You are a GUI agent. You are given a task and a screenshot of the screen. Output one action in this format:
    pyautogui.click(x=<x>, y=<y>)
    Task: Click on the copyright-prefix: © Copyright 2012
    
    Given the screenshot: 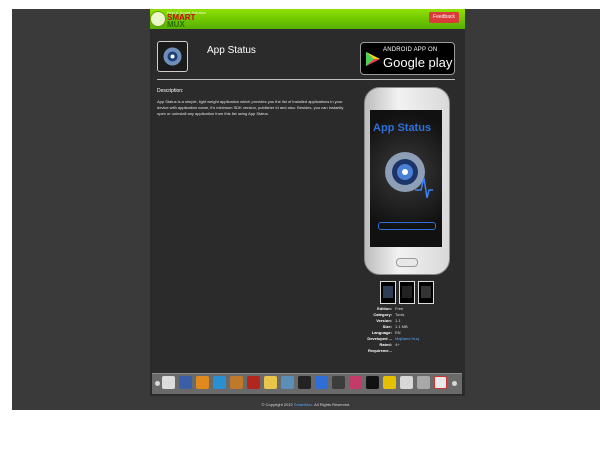 What is the action you would take?
    pyautogui.click(x=277, y=404)
    